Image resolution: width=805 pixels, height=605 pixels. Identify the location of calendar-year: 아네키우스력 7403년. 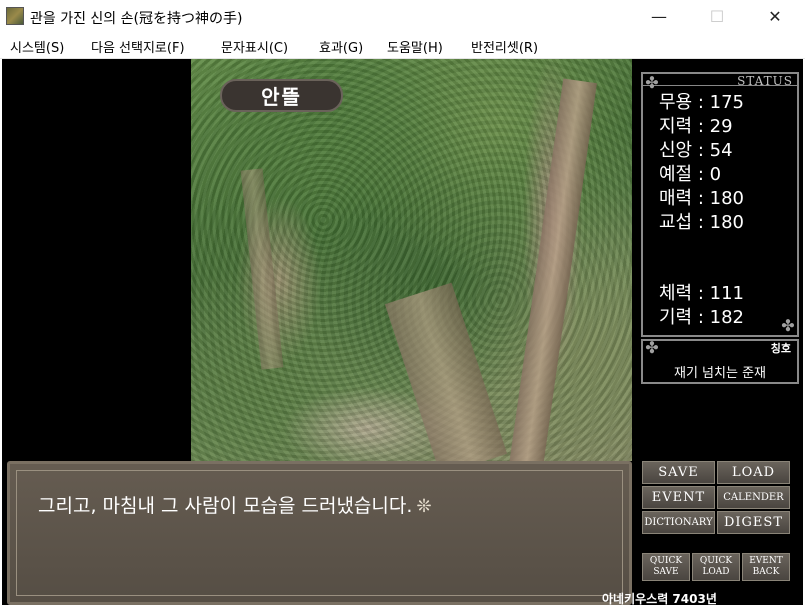
(659, 598).